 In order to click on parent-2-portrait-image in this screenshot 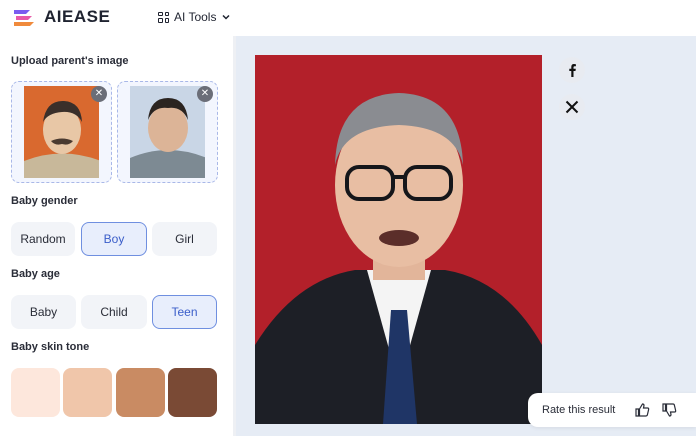, I will do `click(167, 132)`.